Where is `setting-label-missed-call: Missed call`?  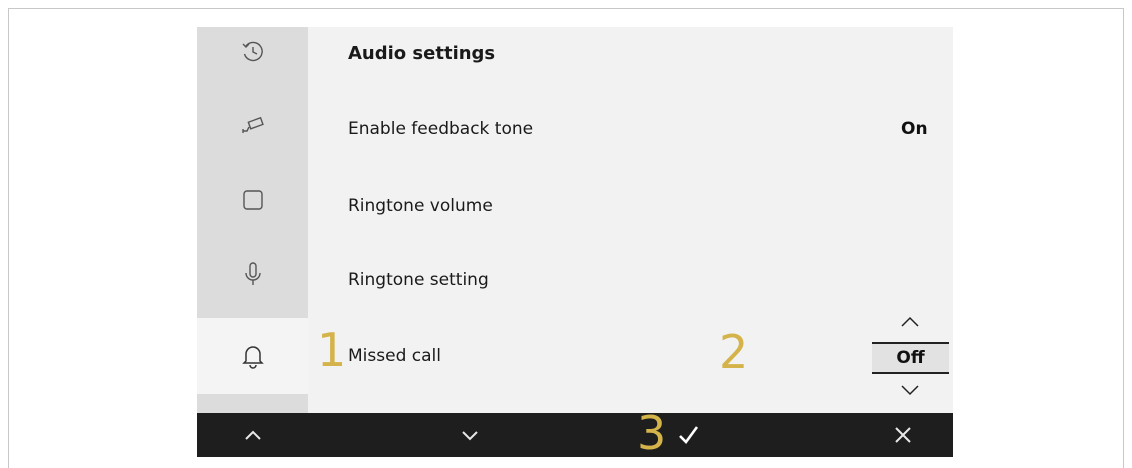
setting-label-missed-call: Missed call is located at coordinates (394, 356).